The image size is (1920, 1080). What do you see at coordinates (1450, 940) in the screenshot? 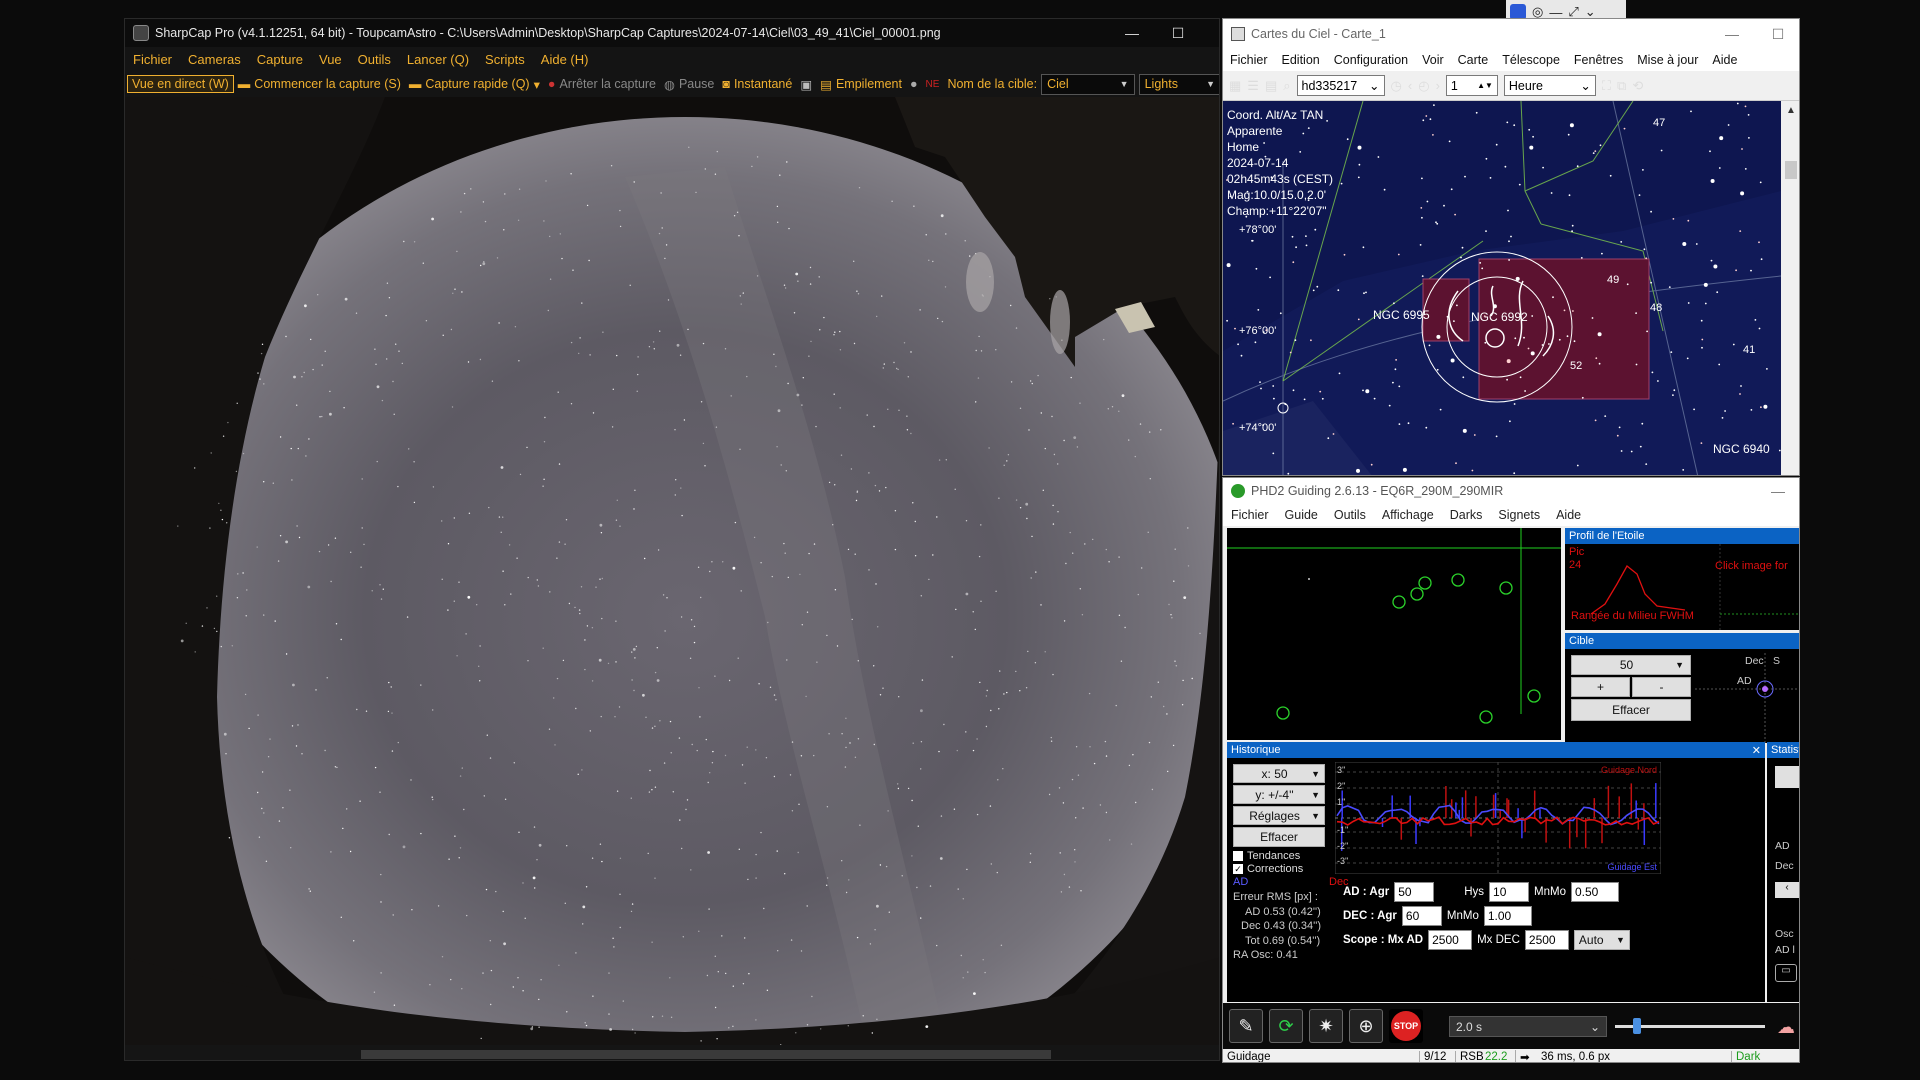
I see `mx-ad-input: 2500` at bounding box center [1450, 940].